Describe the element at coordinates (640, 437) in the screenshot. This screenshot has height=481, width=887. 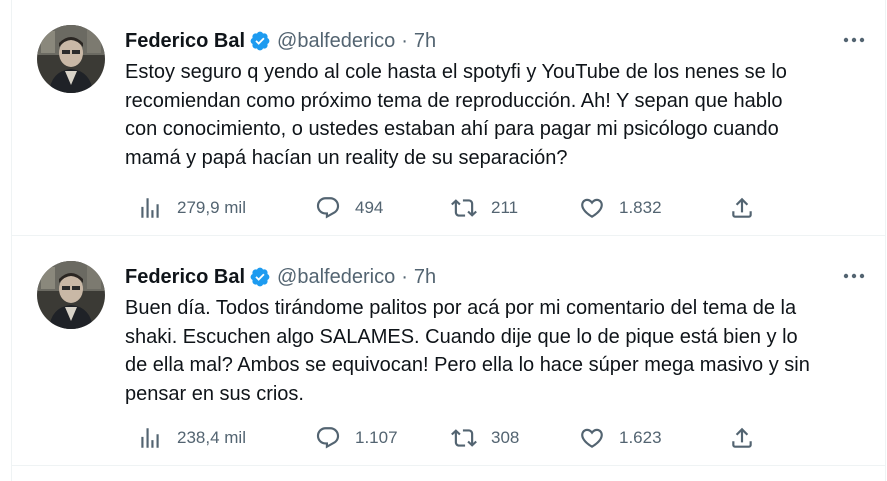
I see `like-count: 1.623` at that location.